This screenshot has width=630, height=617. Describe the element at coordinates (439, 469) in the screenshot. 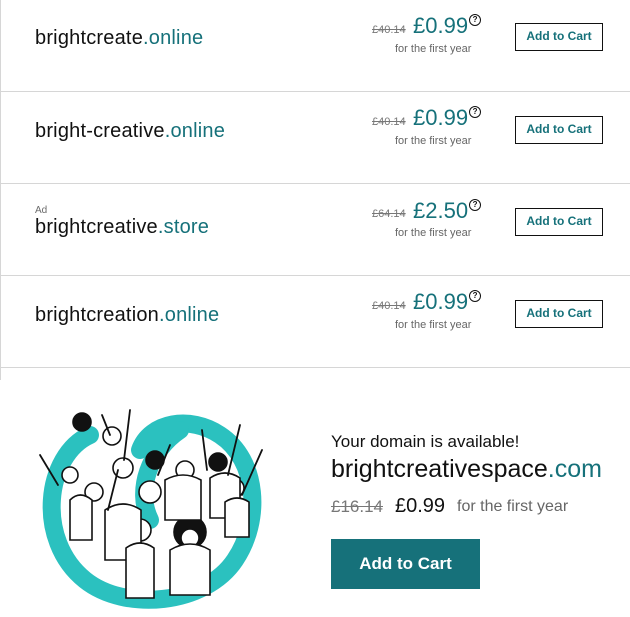

I see `featured-domain-sld: brightcreativespace` at that location.